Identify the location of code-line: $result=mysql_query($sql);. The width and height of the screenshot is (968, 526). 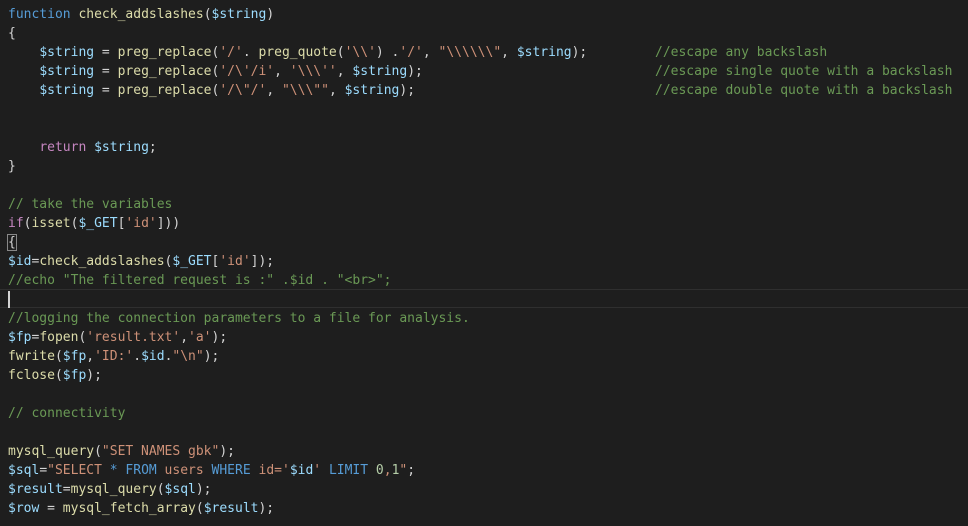
(110, 489).